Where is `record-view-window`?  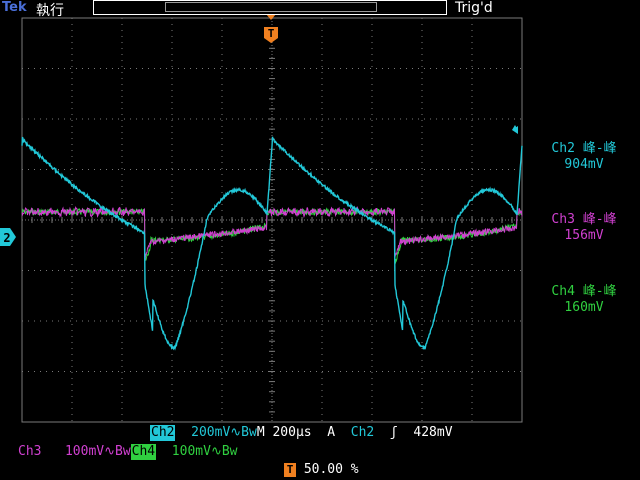 record-view-window is located at coordinates (271, 7).